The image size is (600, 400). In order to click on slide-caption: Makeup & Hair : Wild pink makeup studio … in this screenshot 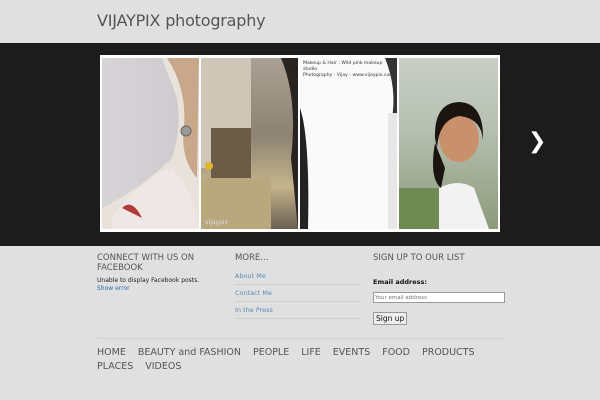, I will do `click(350, 70)`.